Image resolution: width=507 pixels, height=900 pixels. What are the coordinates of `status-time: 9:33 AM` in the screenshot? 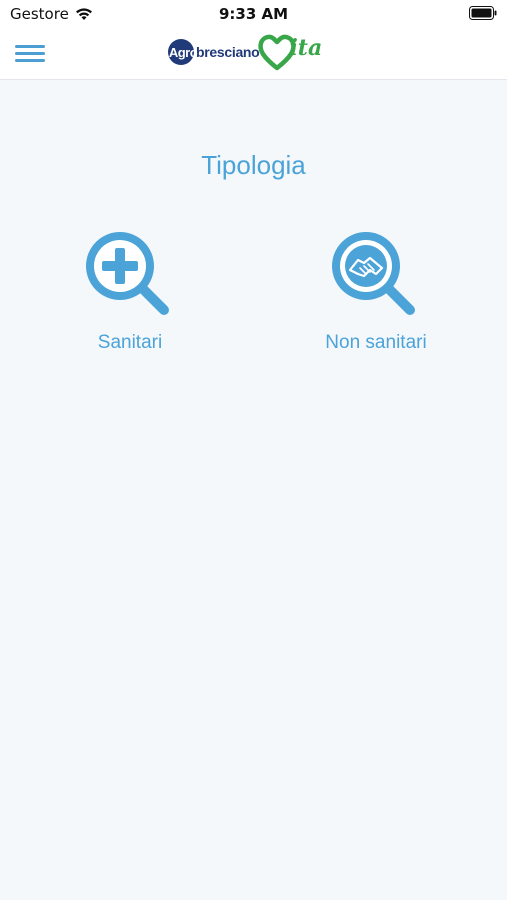 It's located at (253, 14).